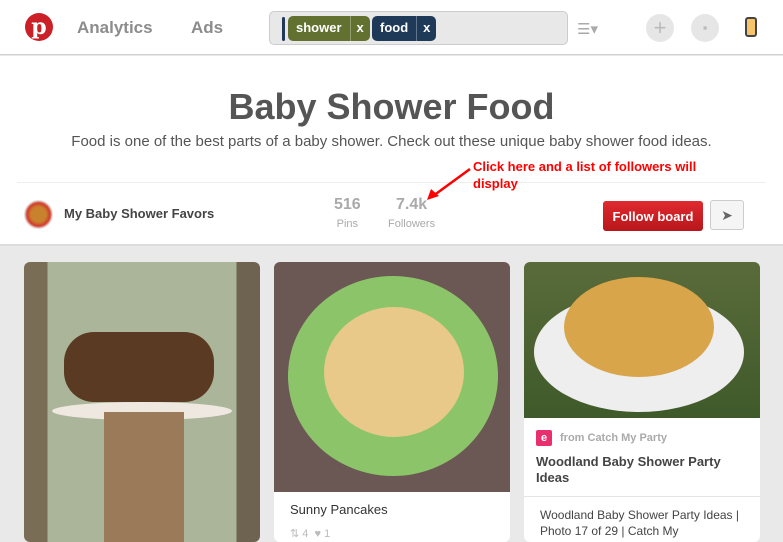  I want to click on pin-title: Woodland Baby Shower Party Ideas, so click(642, 473).